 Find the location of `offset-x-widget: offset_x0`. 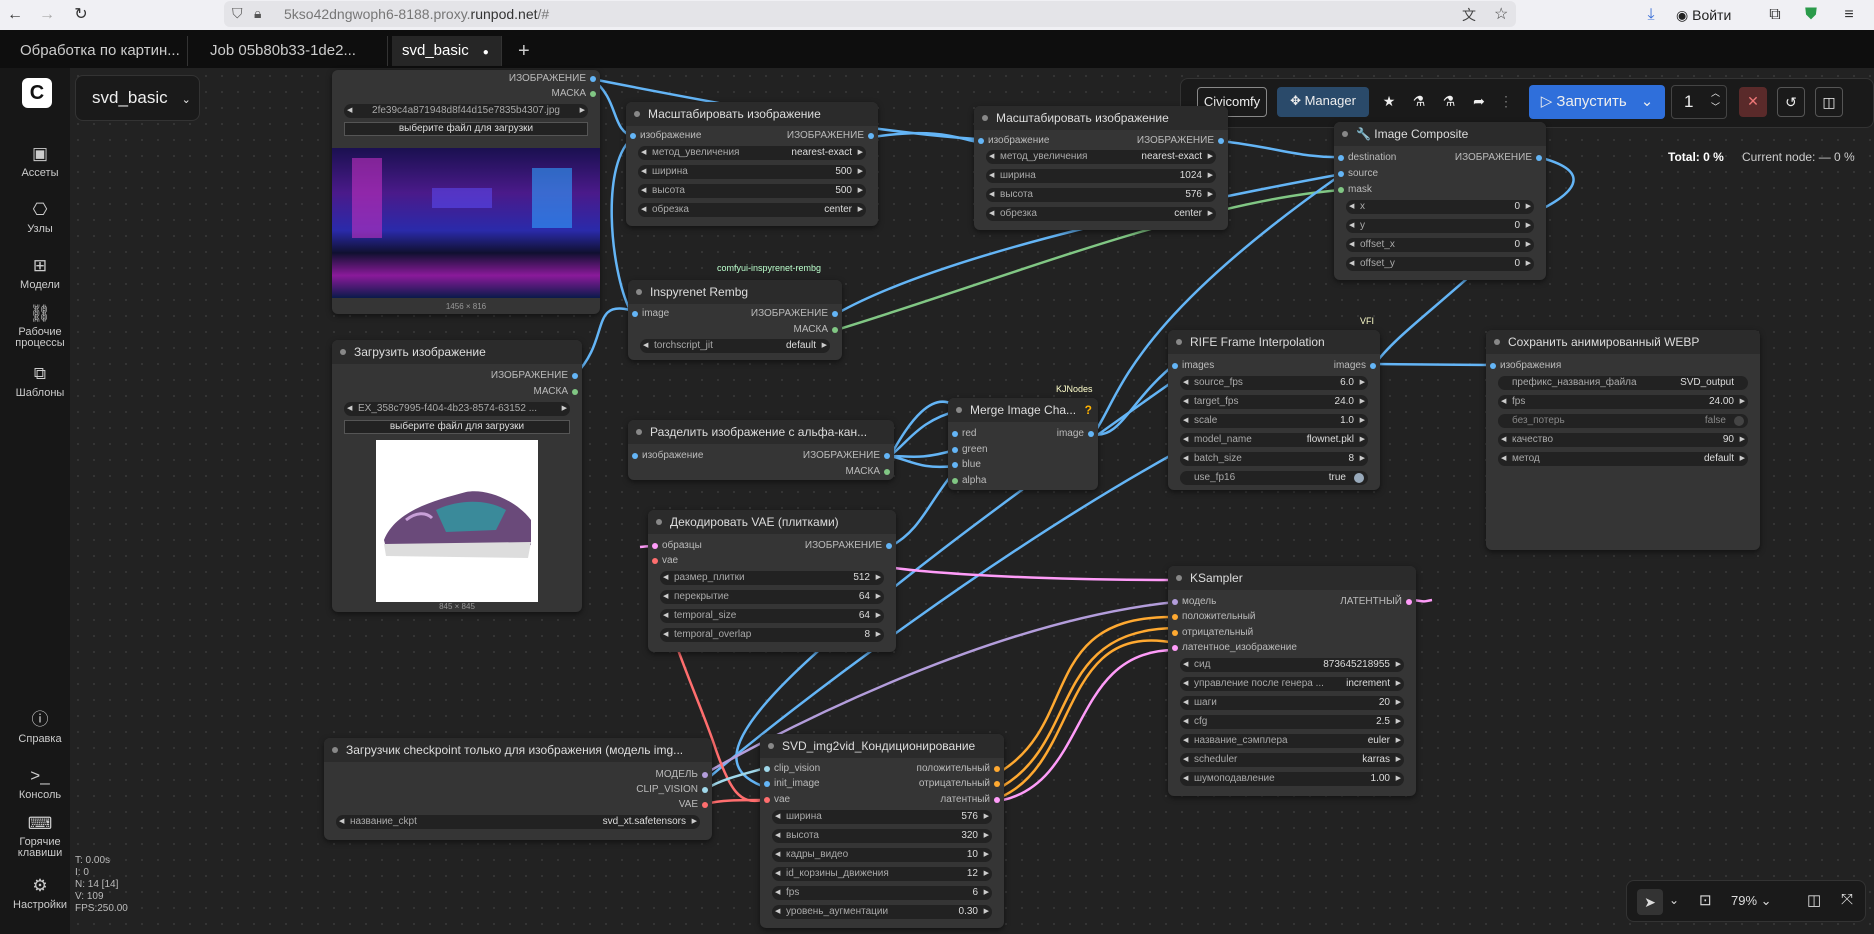

offset-x-widget: offset_x0 is located at coordinates (1440, 245).